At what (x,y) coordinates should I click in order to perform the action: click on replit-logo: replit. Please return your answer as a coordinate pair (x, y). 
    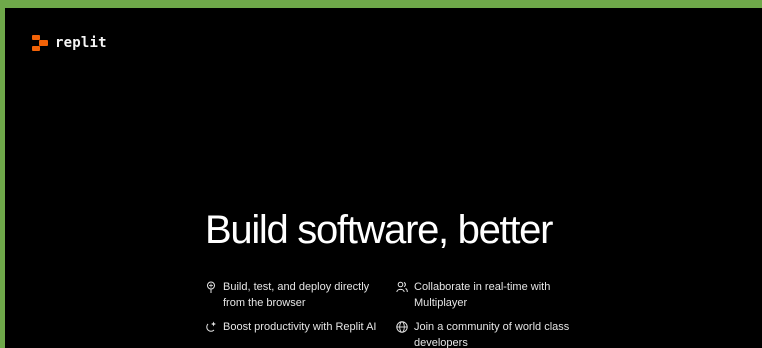
    Looking at the image, I should click on (69, 43).